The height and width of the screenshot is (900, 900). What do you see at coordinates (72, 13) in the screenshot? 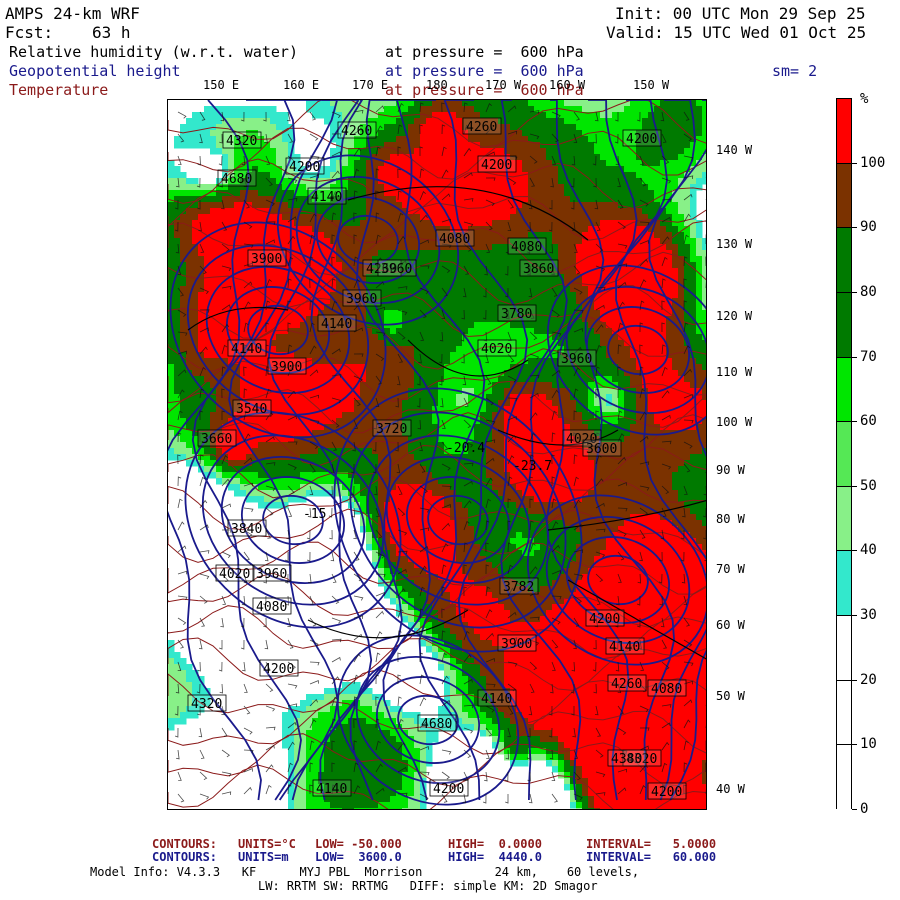
I see `model-title: AMPS 24-km WRF` at bounding box center [72, 13].